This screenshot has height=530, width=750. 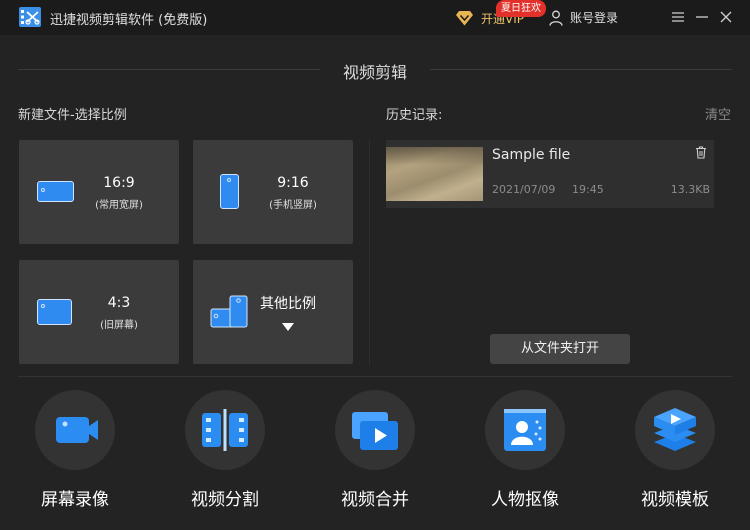 I want to click on video-template-icon, so click(x=675, y=429).